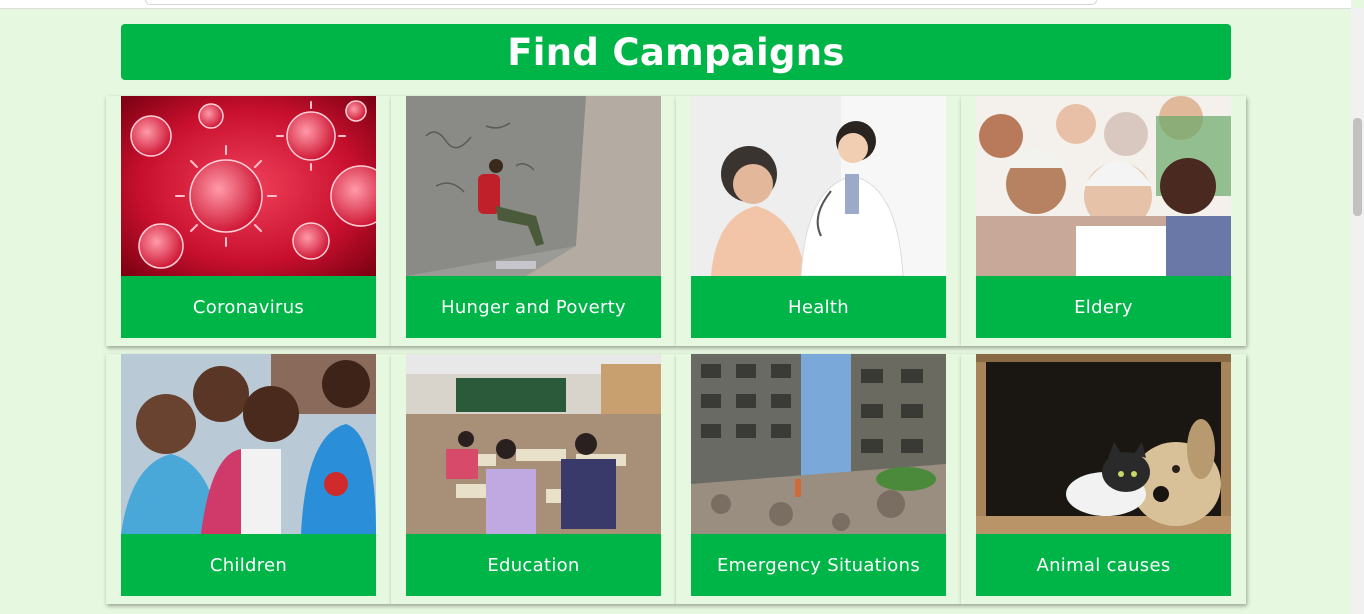  I want to click on campaign-card-coronavirus: Coronavirus, so click(248, 221).